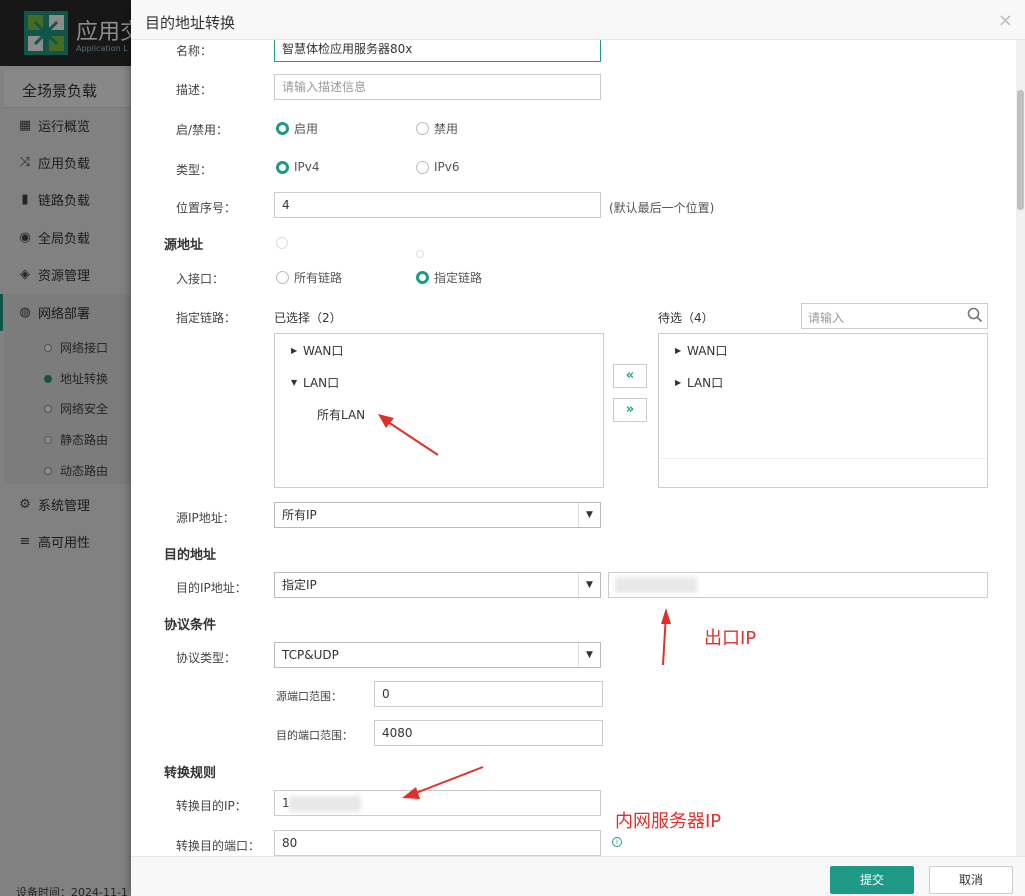 Image resolution: width=1025 pixels, height=896 pixels. I want to click on src-ip-label: 源IP地址：, so click(205, 518).